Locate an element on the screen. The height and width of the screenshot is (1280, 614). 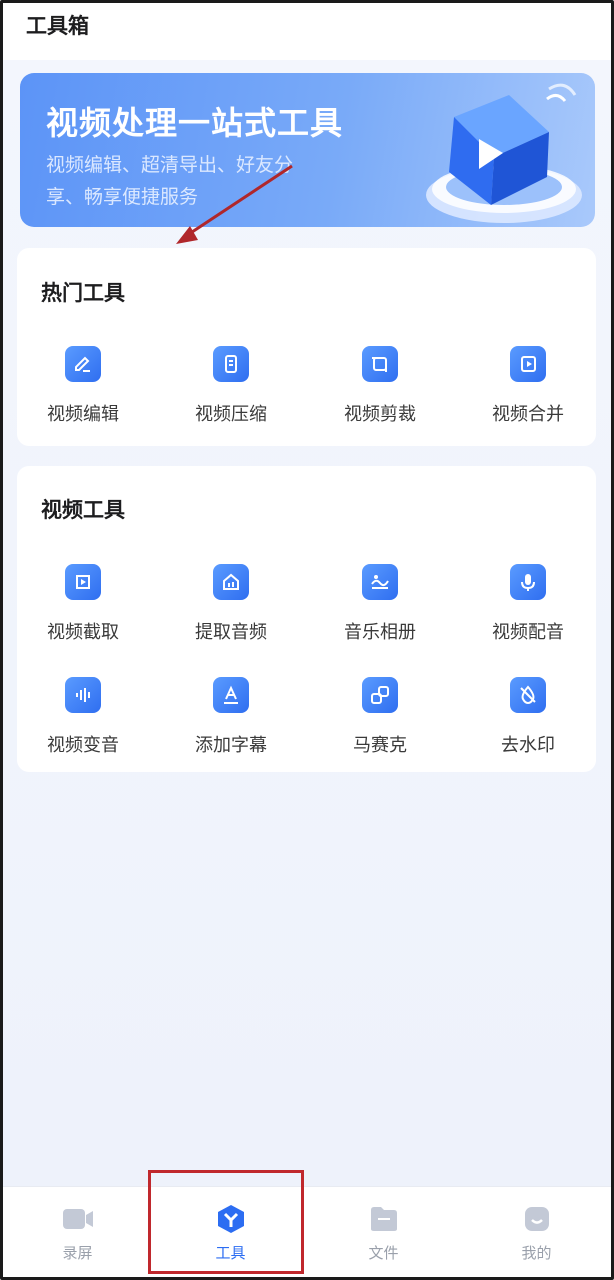
tool-add-subtitle: 添加字幕 is located at coordinates (231, 720).